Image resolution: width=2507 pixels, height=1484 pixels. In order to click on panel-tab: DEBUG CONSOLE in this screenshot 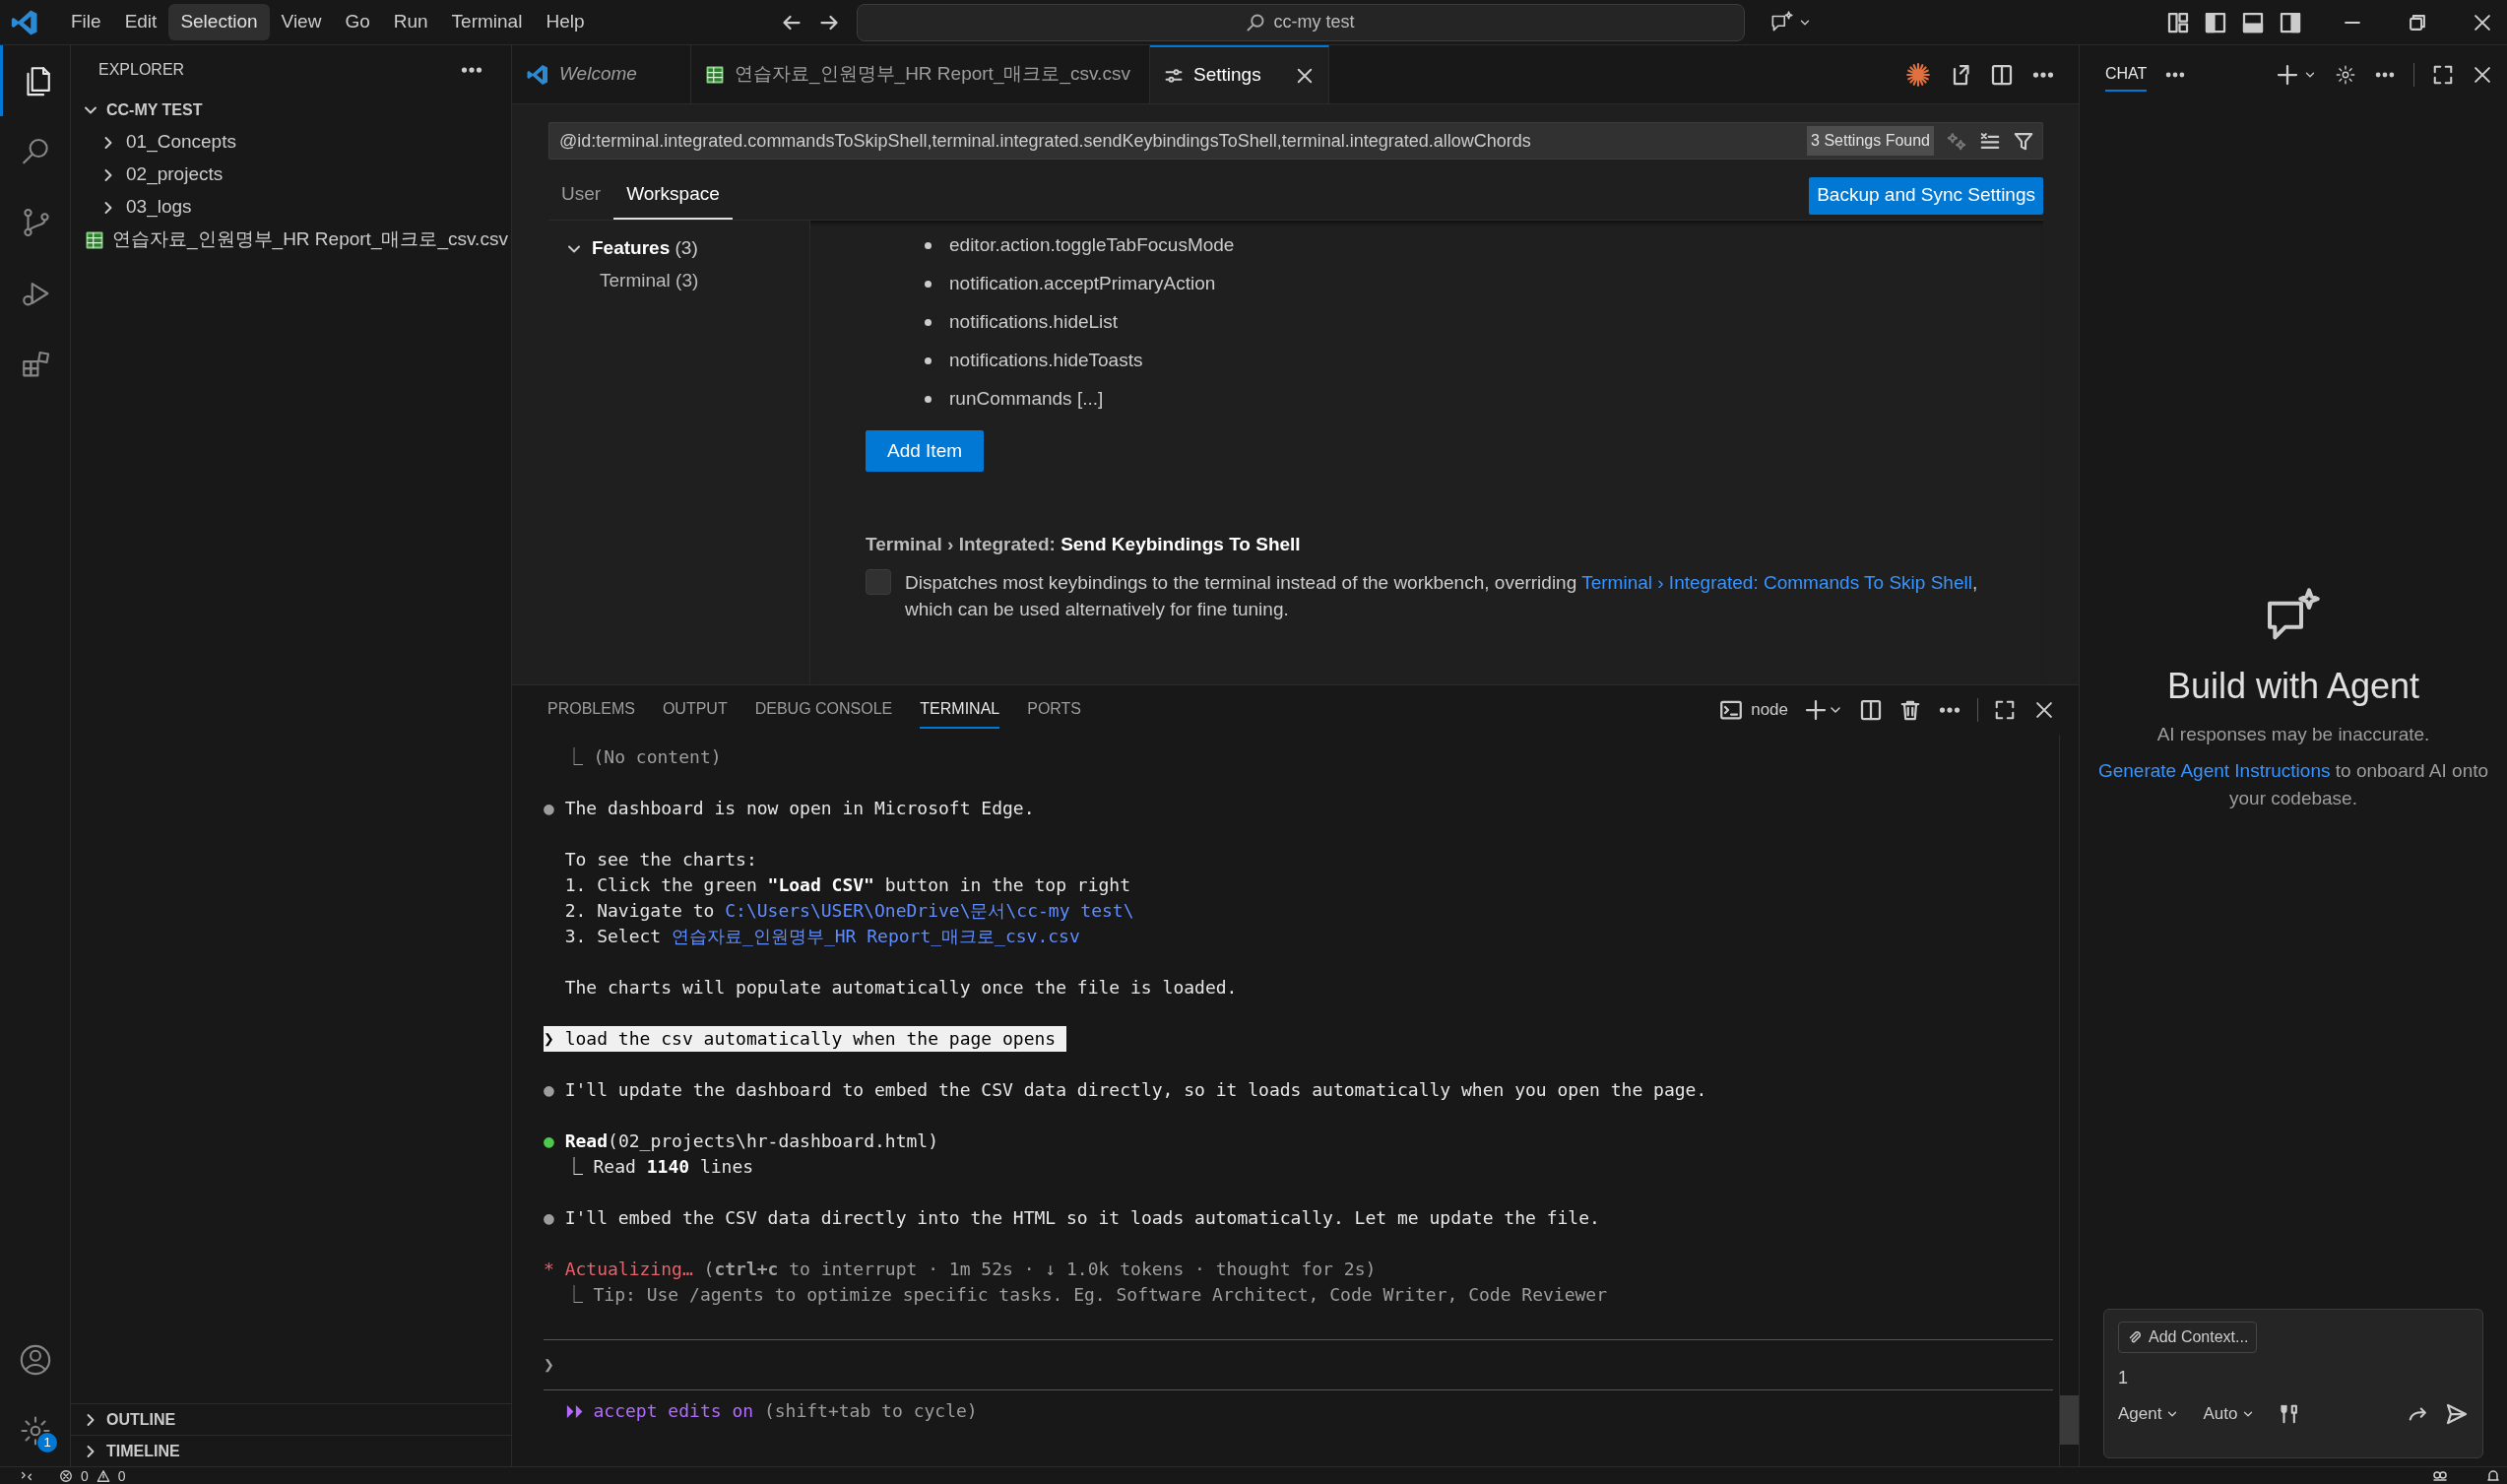, I will do `click(823, 710)`.